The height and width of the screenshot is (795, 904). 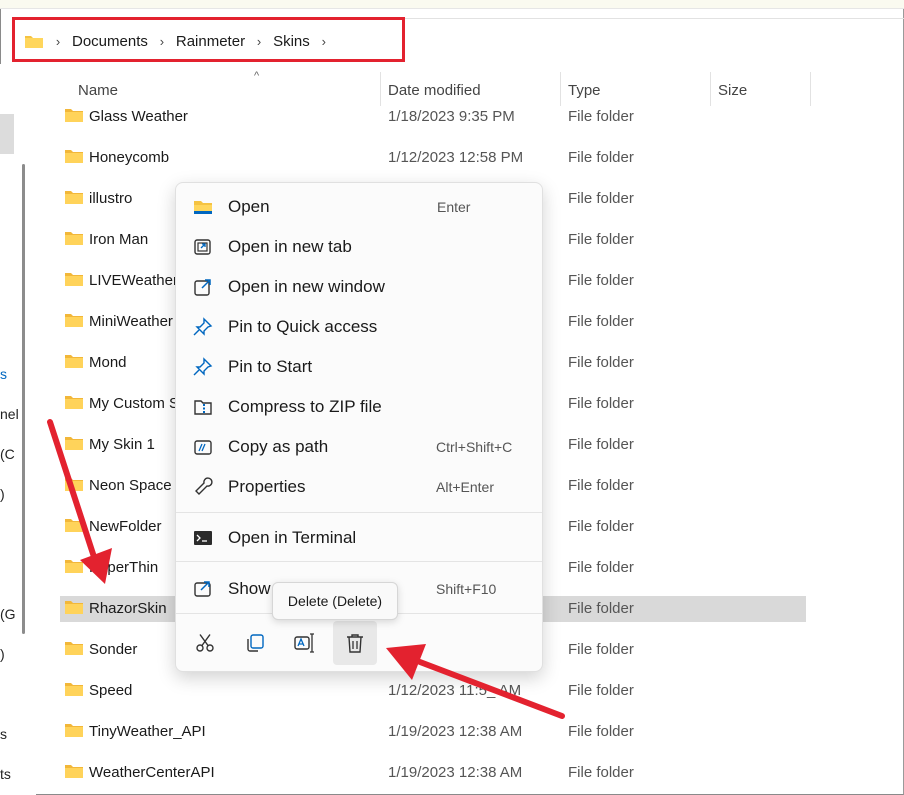 What do you see at coordinates (18, 429) in the screenshot?
I see `navigation-pane: s nel (C ) (G ) s ts` at bounding box center [18, 429].